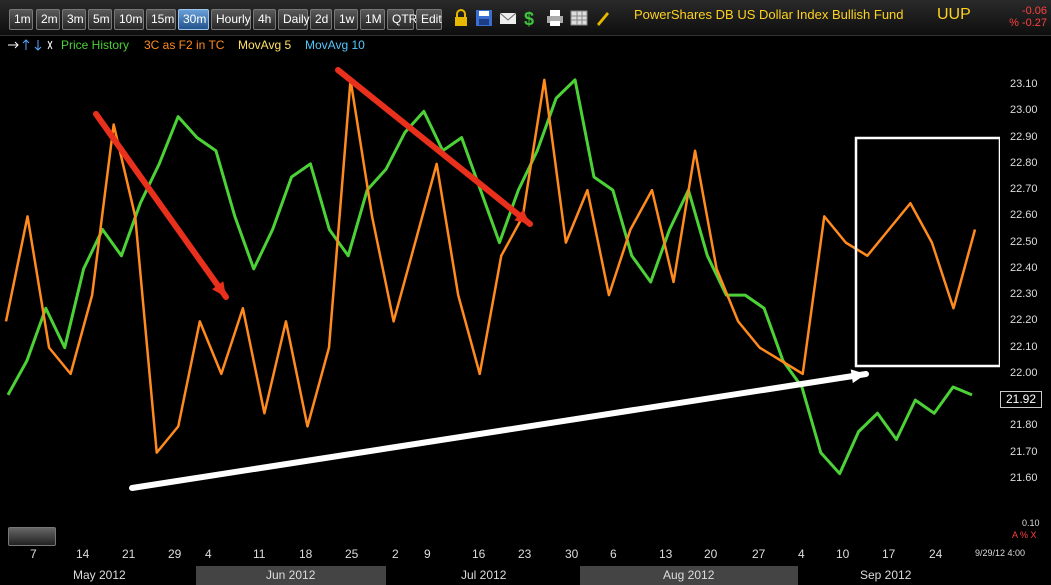 This screenshot has width=1051, height=585. Describe the element at coordinates (1000, 553) in the screenshot. I see `timestamp: 9/29/12 4:00` at that location.